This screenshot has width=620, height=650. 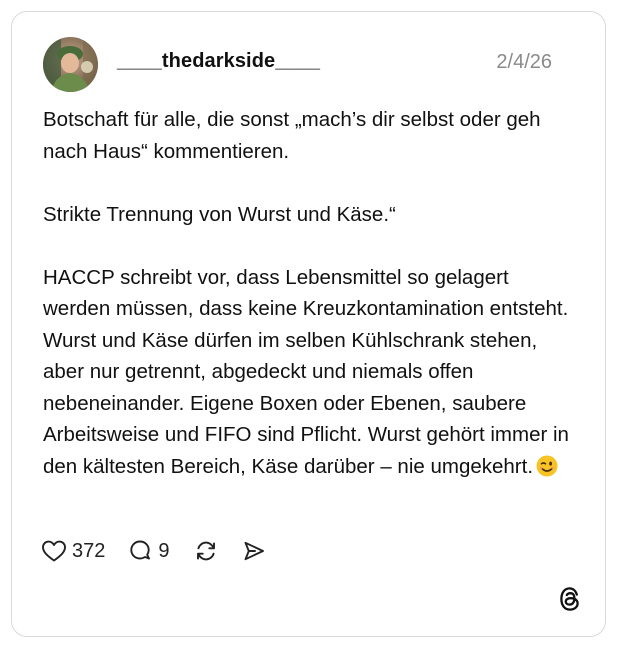 What do you see at coordinates (218, 61) in the screenshot?
I see `username: ____thedarkside____` at bounding box center [218, 61].